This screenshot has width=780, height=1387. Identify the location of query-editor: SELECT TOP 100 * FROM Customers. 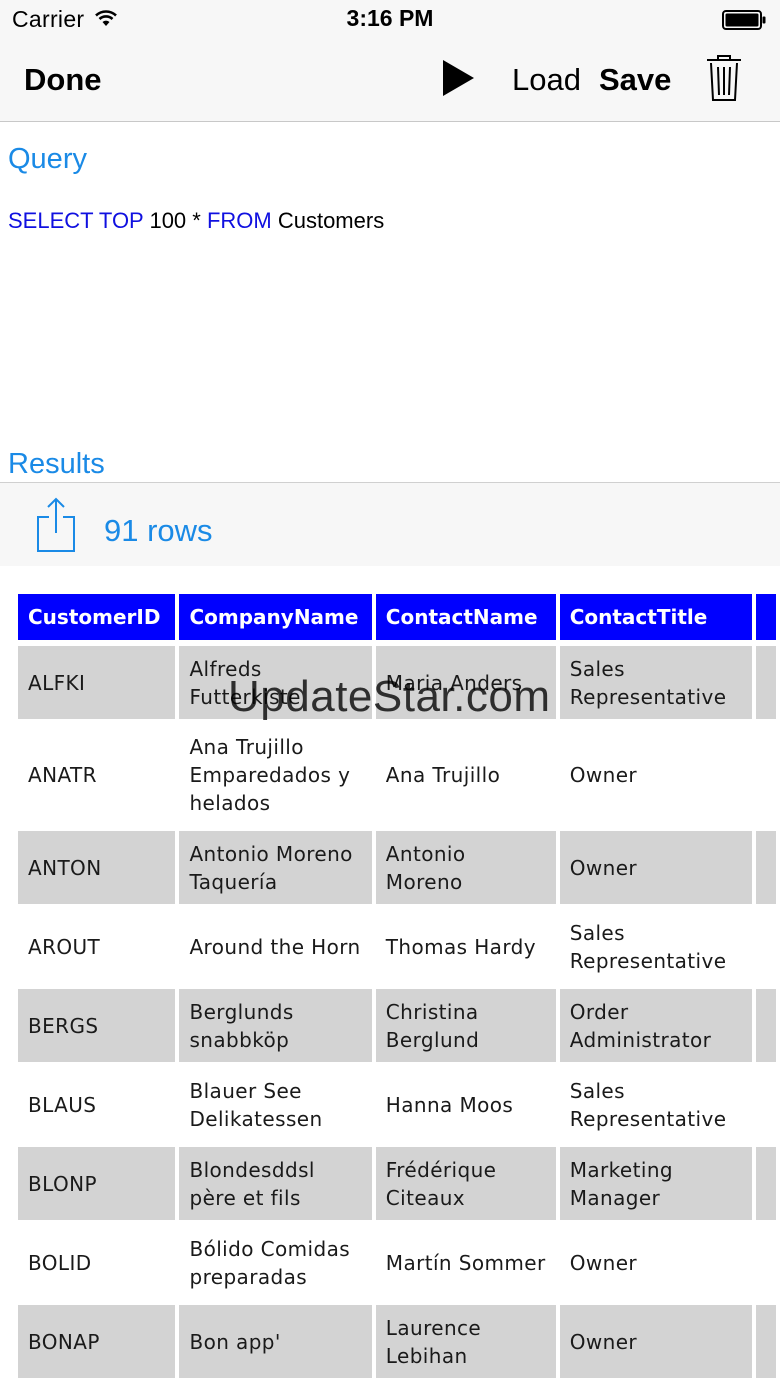
(196, 221).